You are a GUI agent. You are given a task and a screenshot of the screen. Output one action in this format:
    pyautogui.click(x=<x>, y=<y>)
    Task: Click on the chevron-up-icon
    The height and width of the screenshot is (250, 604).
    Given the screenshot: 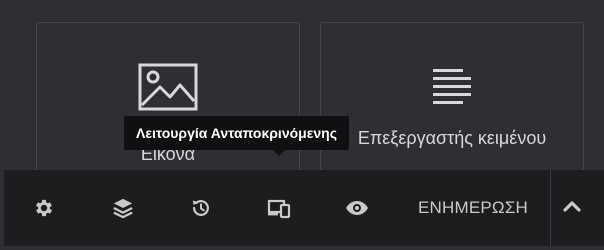 What is the action you would take?
    pyautogui.click(x=572, y=208)
    